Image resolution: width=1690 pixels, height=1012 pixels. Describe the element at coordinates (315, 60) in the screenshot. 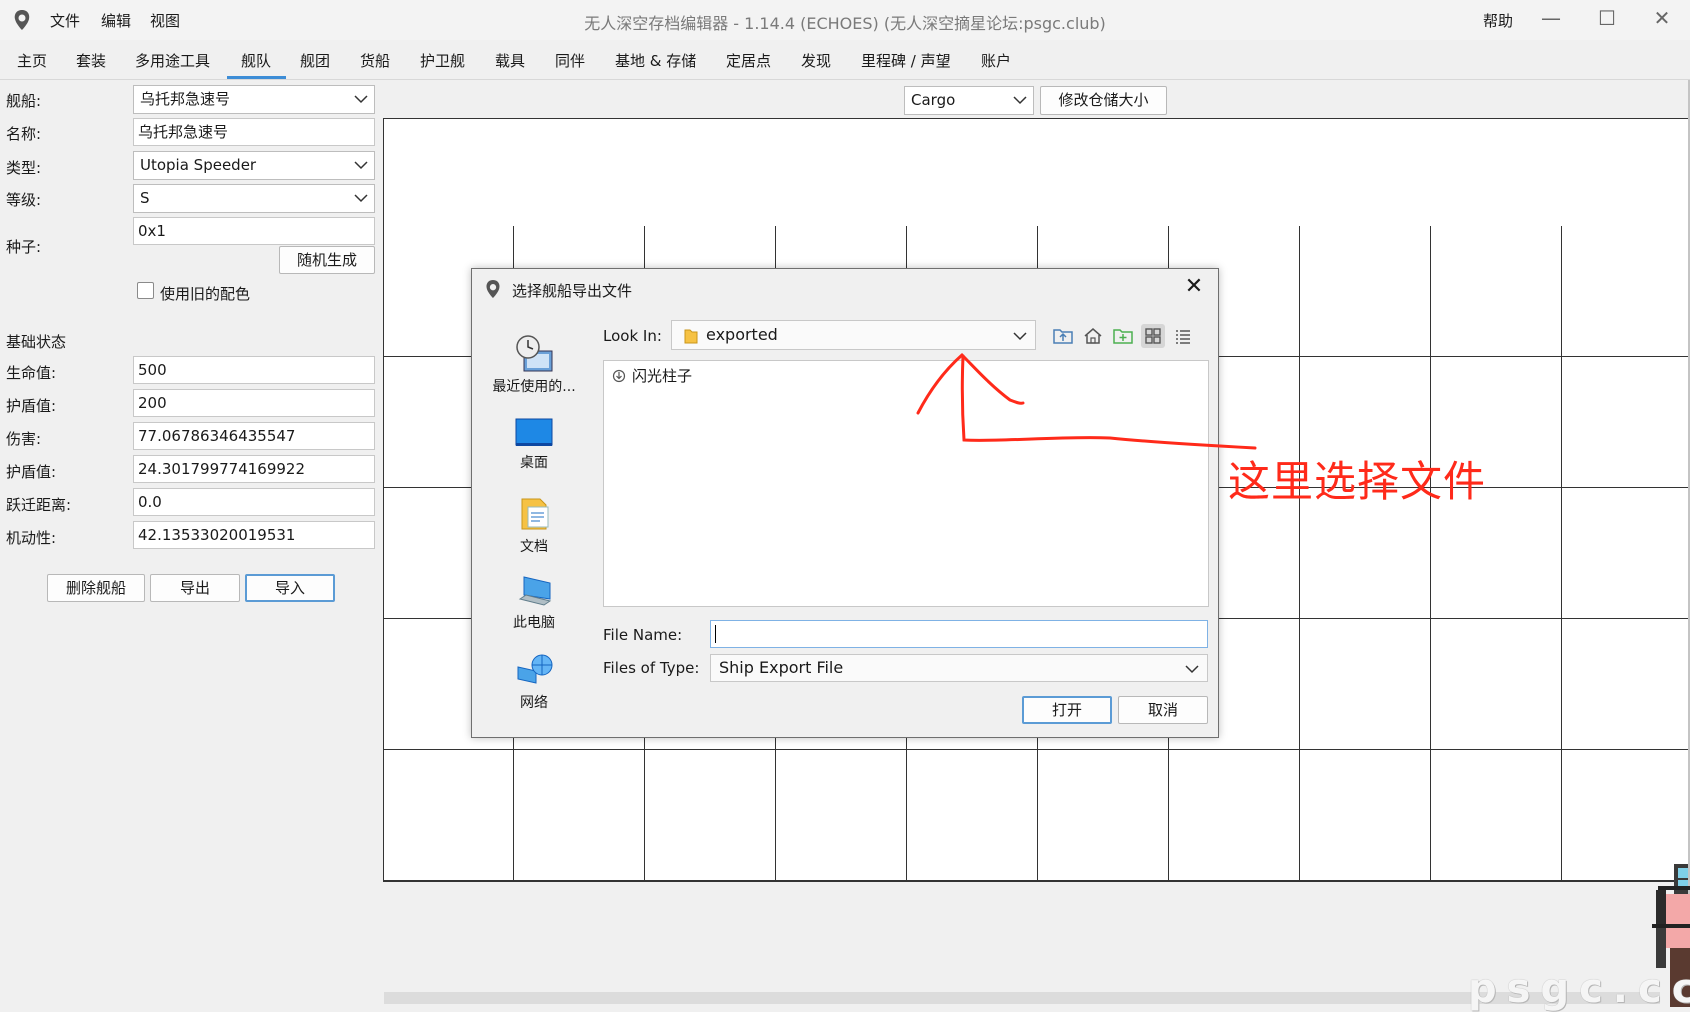

I see `tab-squadron: 舰团` at that location.